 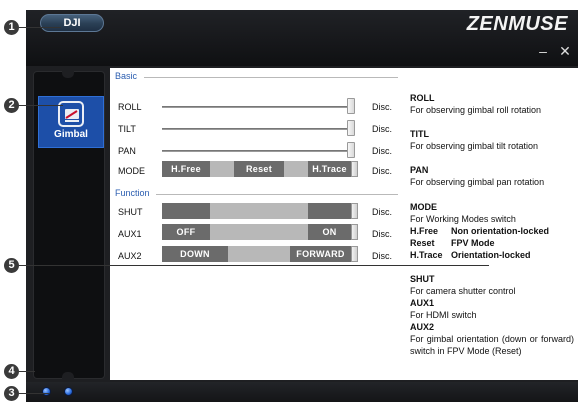 What do you see at coordinates (11, 371) in the screenshot?
I see `callout-4: 4` at bounding box center [11, 371].